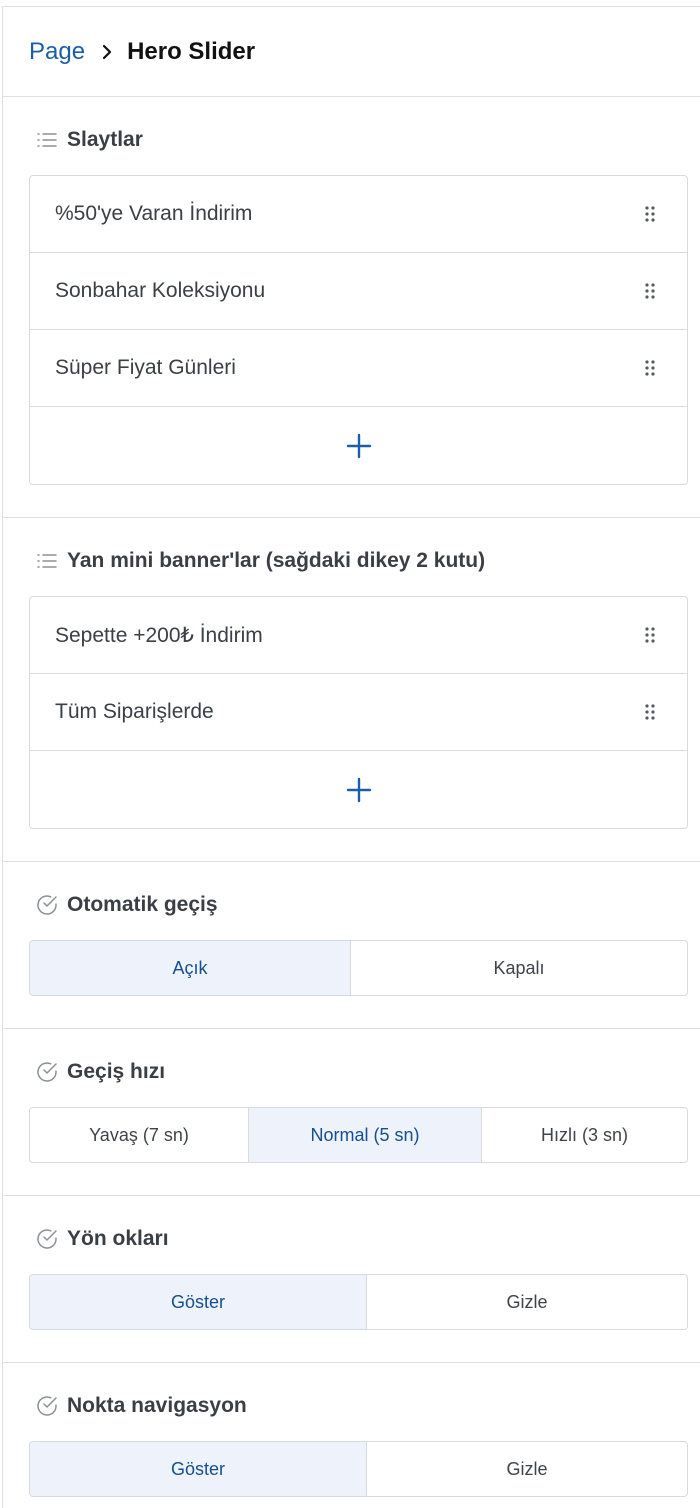 This screenshot has width=700, height=1508. Describe the element at coordinates (365, 1135) in the screenshot. I see `speed-normal-option: Normal (5 sn)` at that location.